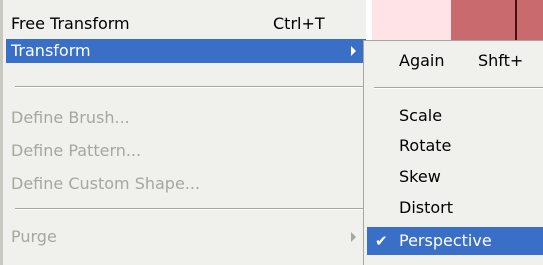 The height and width of the screenshot is (265, 543). I want to click on submenu-item-again: Again Shft+, so click(455, 61).